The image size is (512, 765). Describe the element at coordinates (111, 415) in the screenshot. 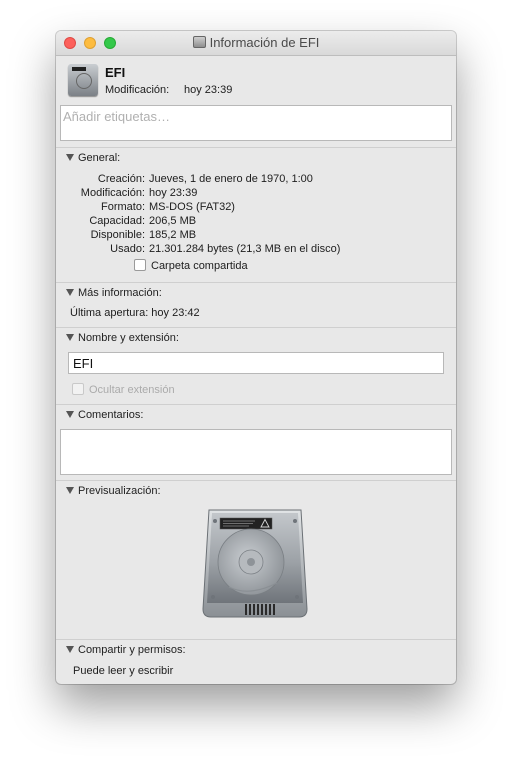

I see `section-comments-title: Comentarios:` at that location.